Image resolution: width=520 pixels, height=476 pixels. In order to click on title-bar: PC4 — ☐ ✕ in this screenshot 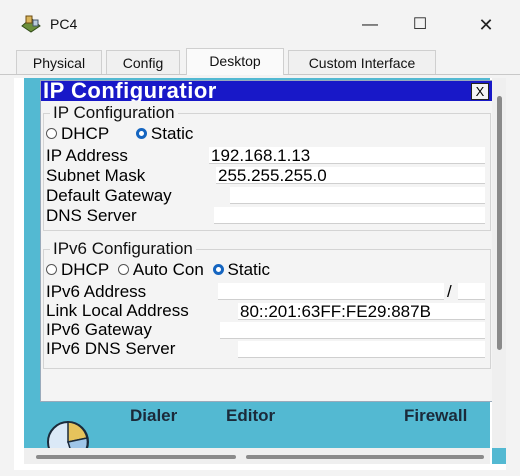, I will do `click(260, 24)`.